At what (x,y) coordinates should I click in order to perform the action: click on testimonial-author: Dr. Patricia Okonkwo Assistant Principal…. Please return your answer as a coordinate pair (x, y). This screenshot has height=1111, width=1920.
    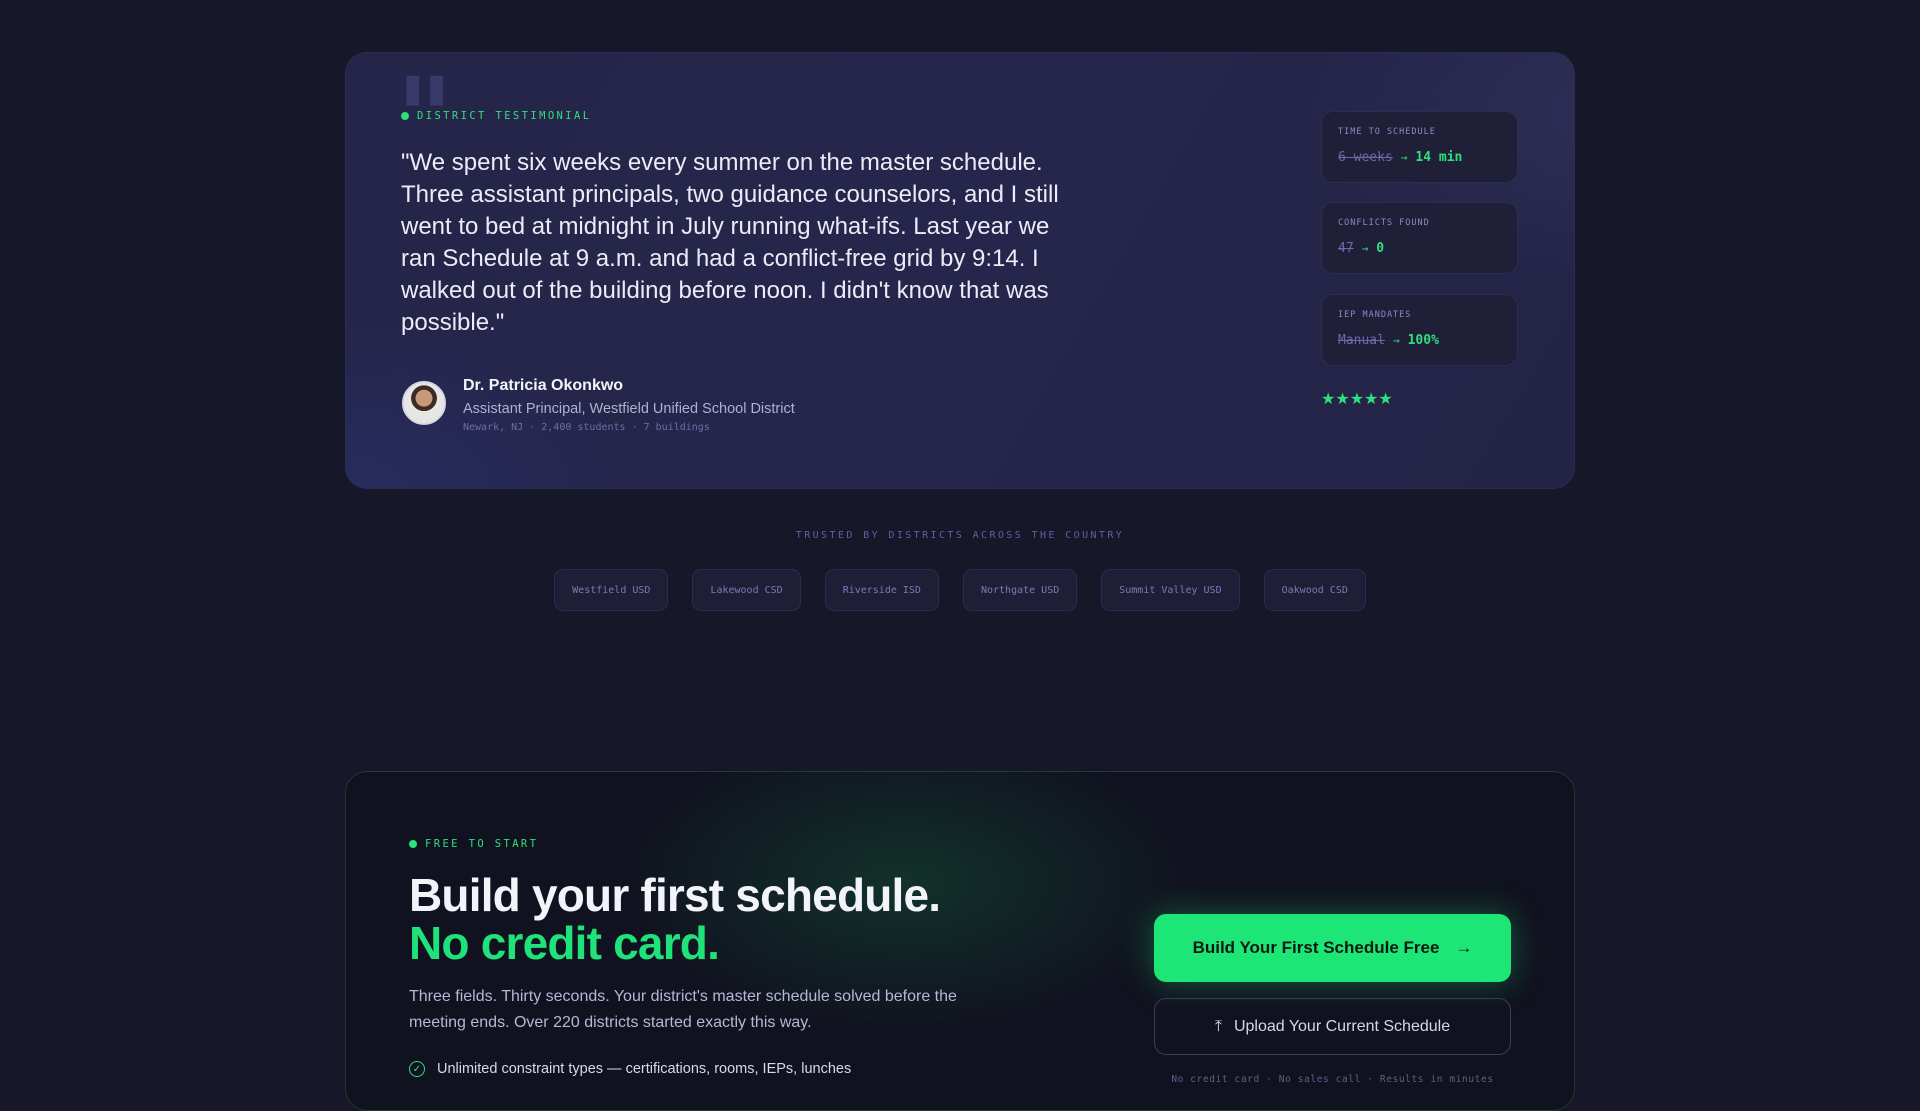
    Looking at the image, I should click on (598, 405).